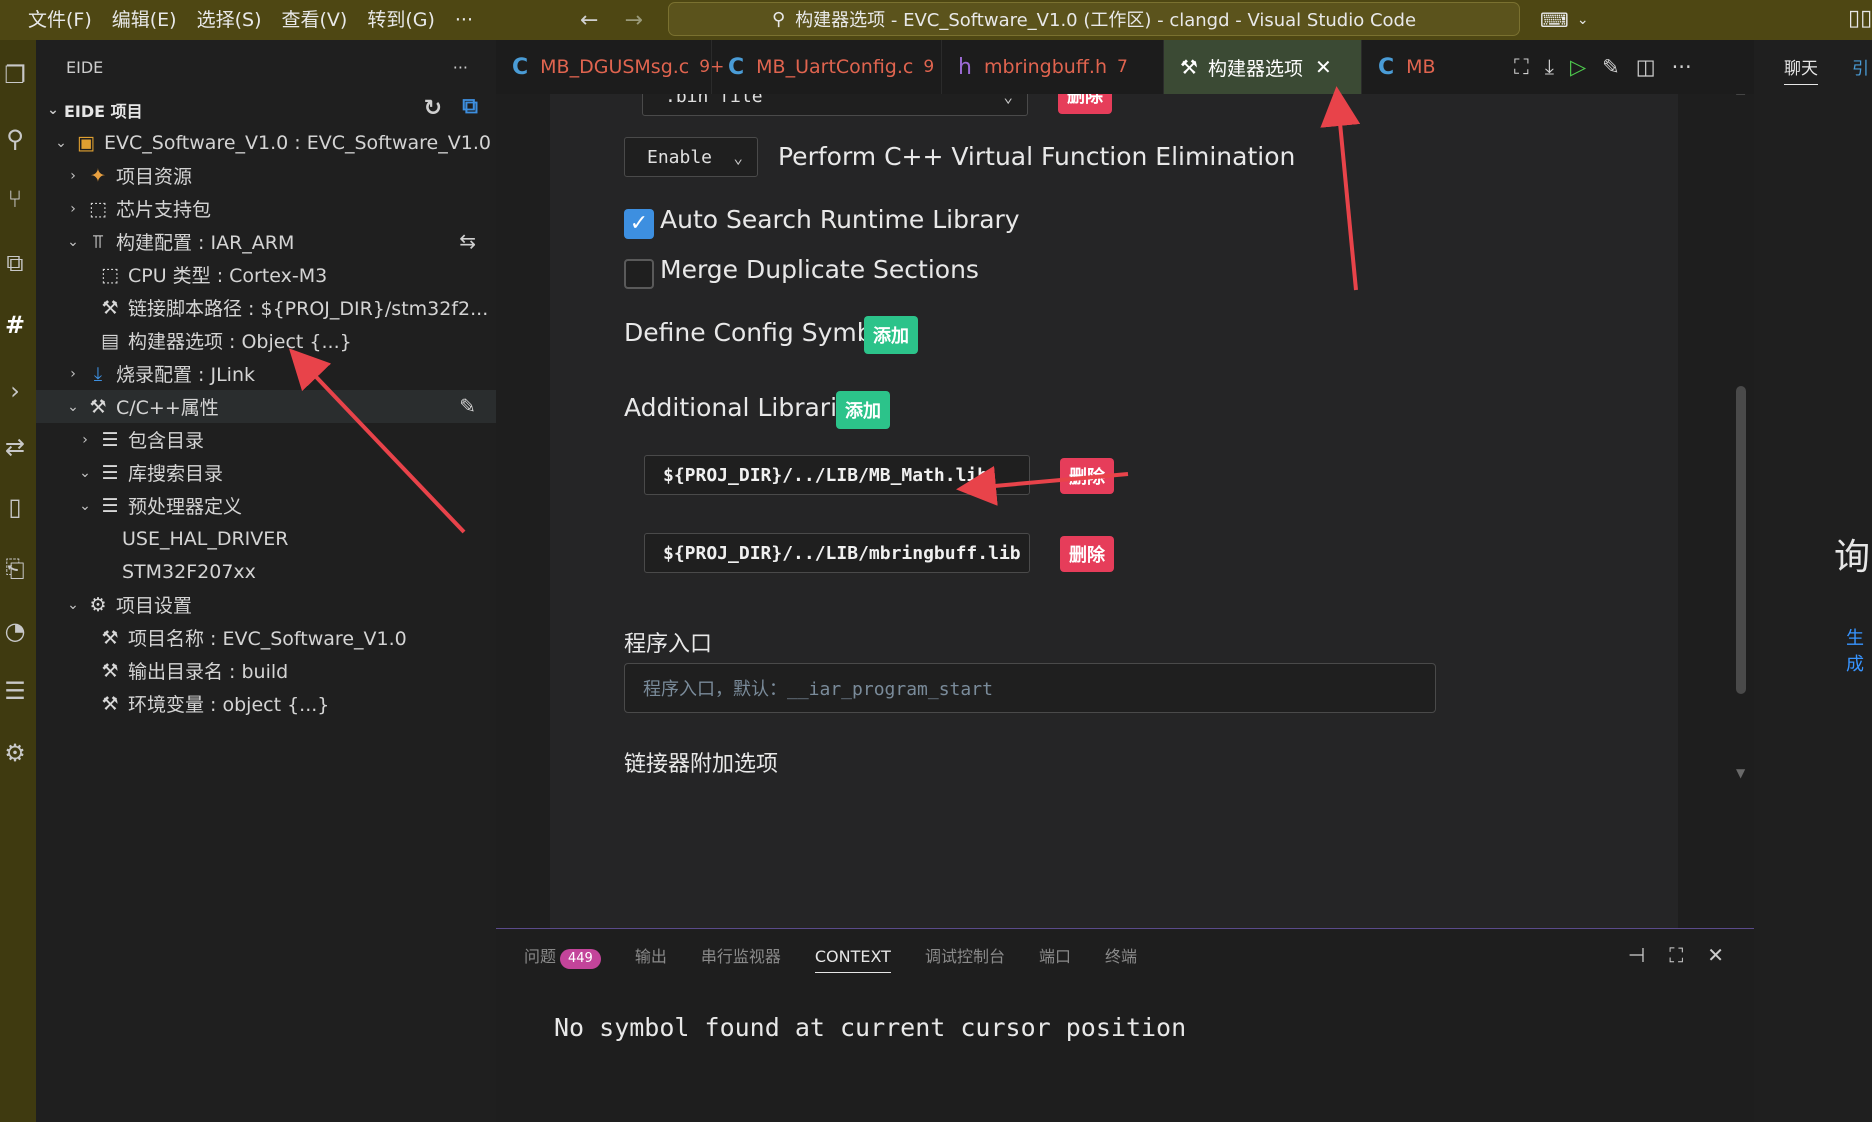 The width and height of the screenshot is (1872, 1122). What do you see at coordinates (1859, 650) in the screenshot?
I see `chat-link: 生成` at bounding box center [1859, 650].